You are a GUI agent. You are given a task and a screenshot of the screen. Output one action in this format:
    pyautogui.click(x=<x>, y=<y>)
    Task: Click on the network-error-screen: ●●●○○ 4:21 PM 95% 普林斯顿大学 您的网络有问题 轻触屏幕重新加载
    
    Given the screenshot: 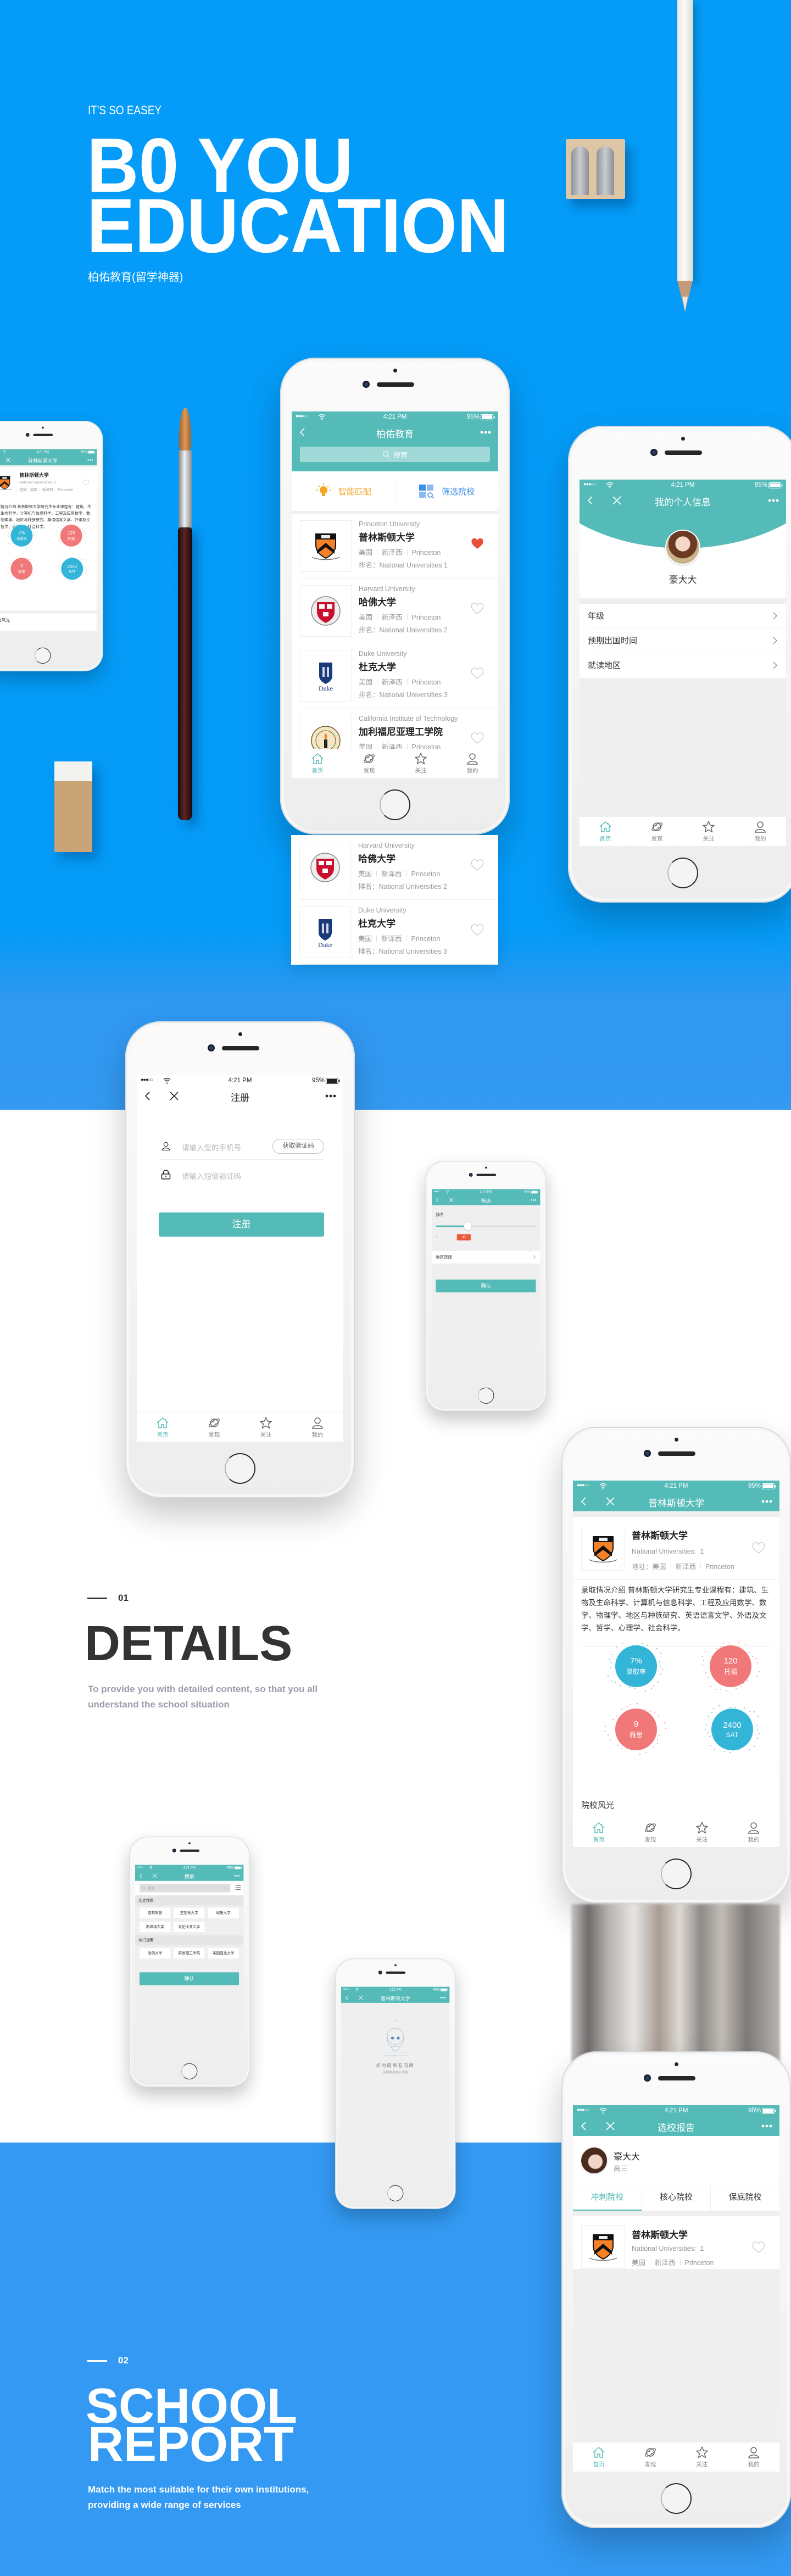 What is the action you would take?
    pyautogui.click(x=396, y=2083)
    